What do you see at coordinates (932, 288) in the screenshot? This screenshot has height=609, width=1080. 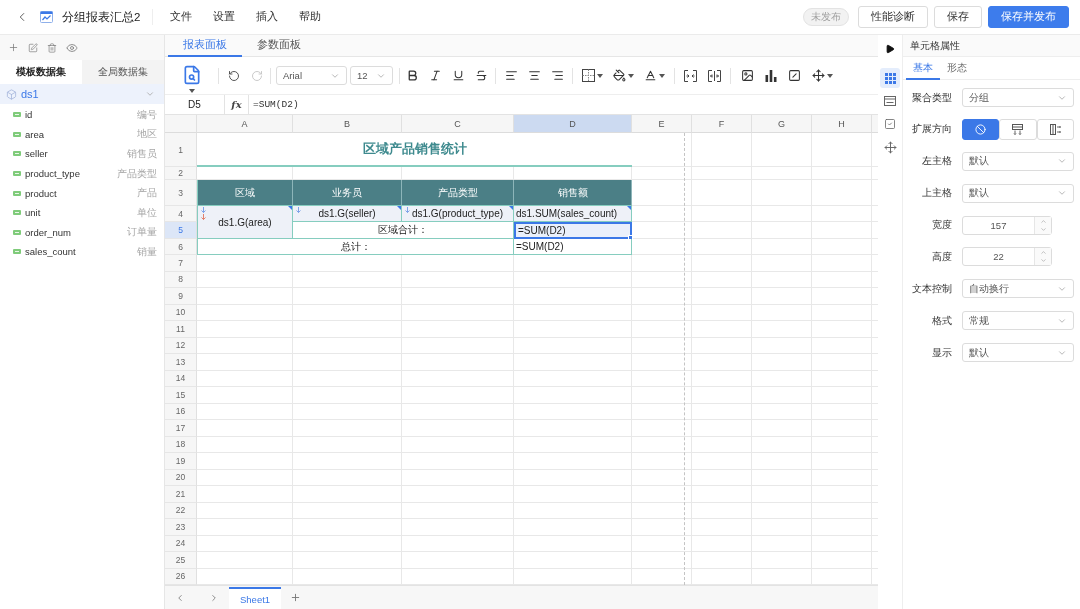 I see `property-label: 文本控制` at bounding box center [932, 288].